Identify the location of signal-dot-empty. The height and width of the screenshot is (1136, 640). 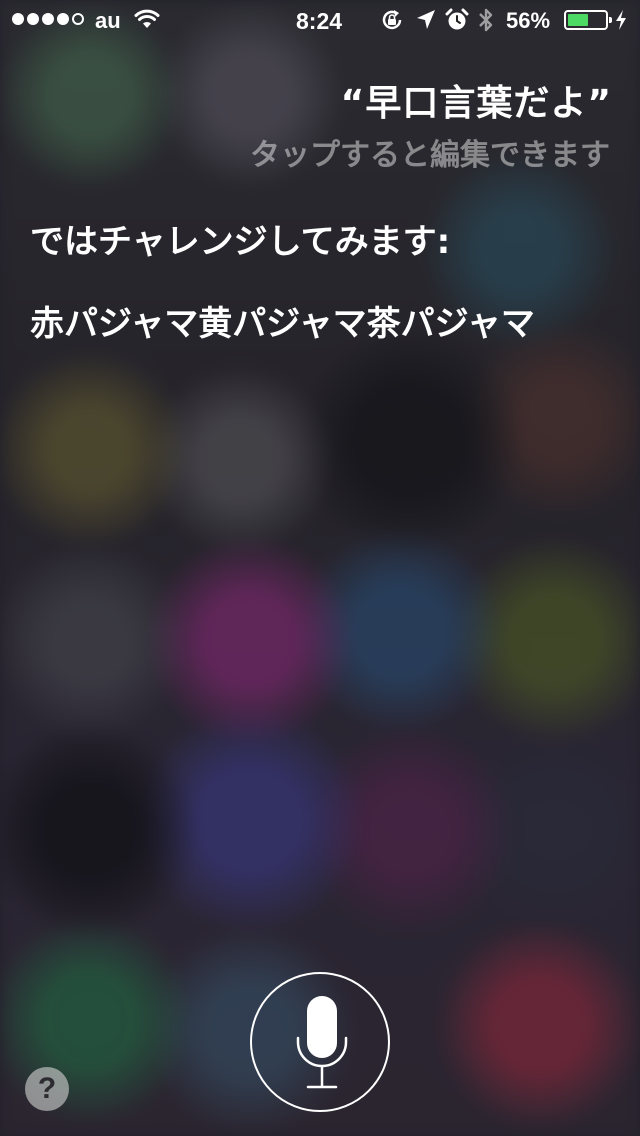
(78, 19).